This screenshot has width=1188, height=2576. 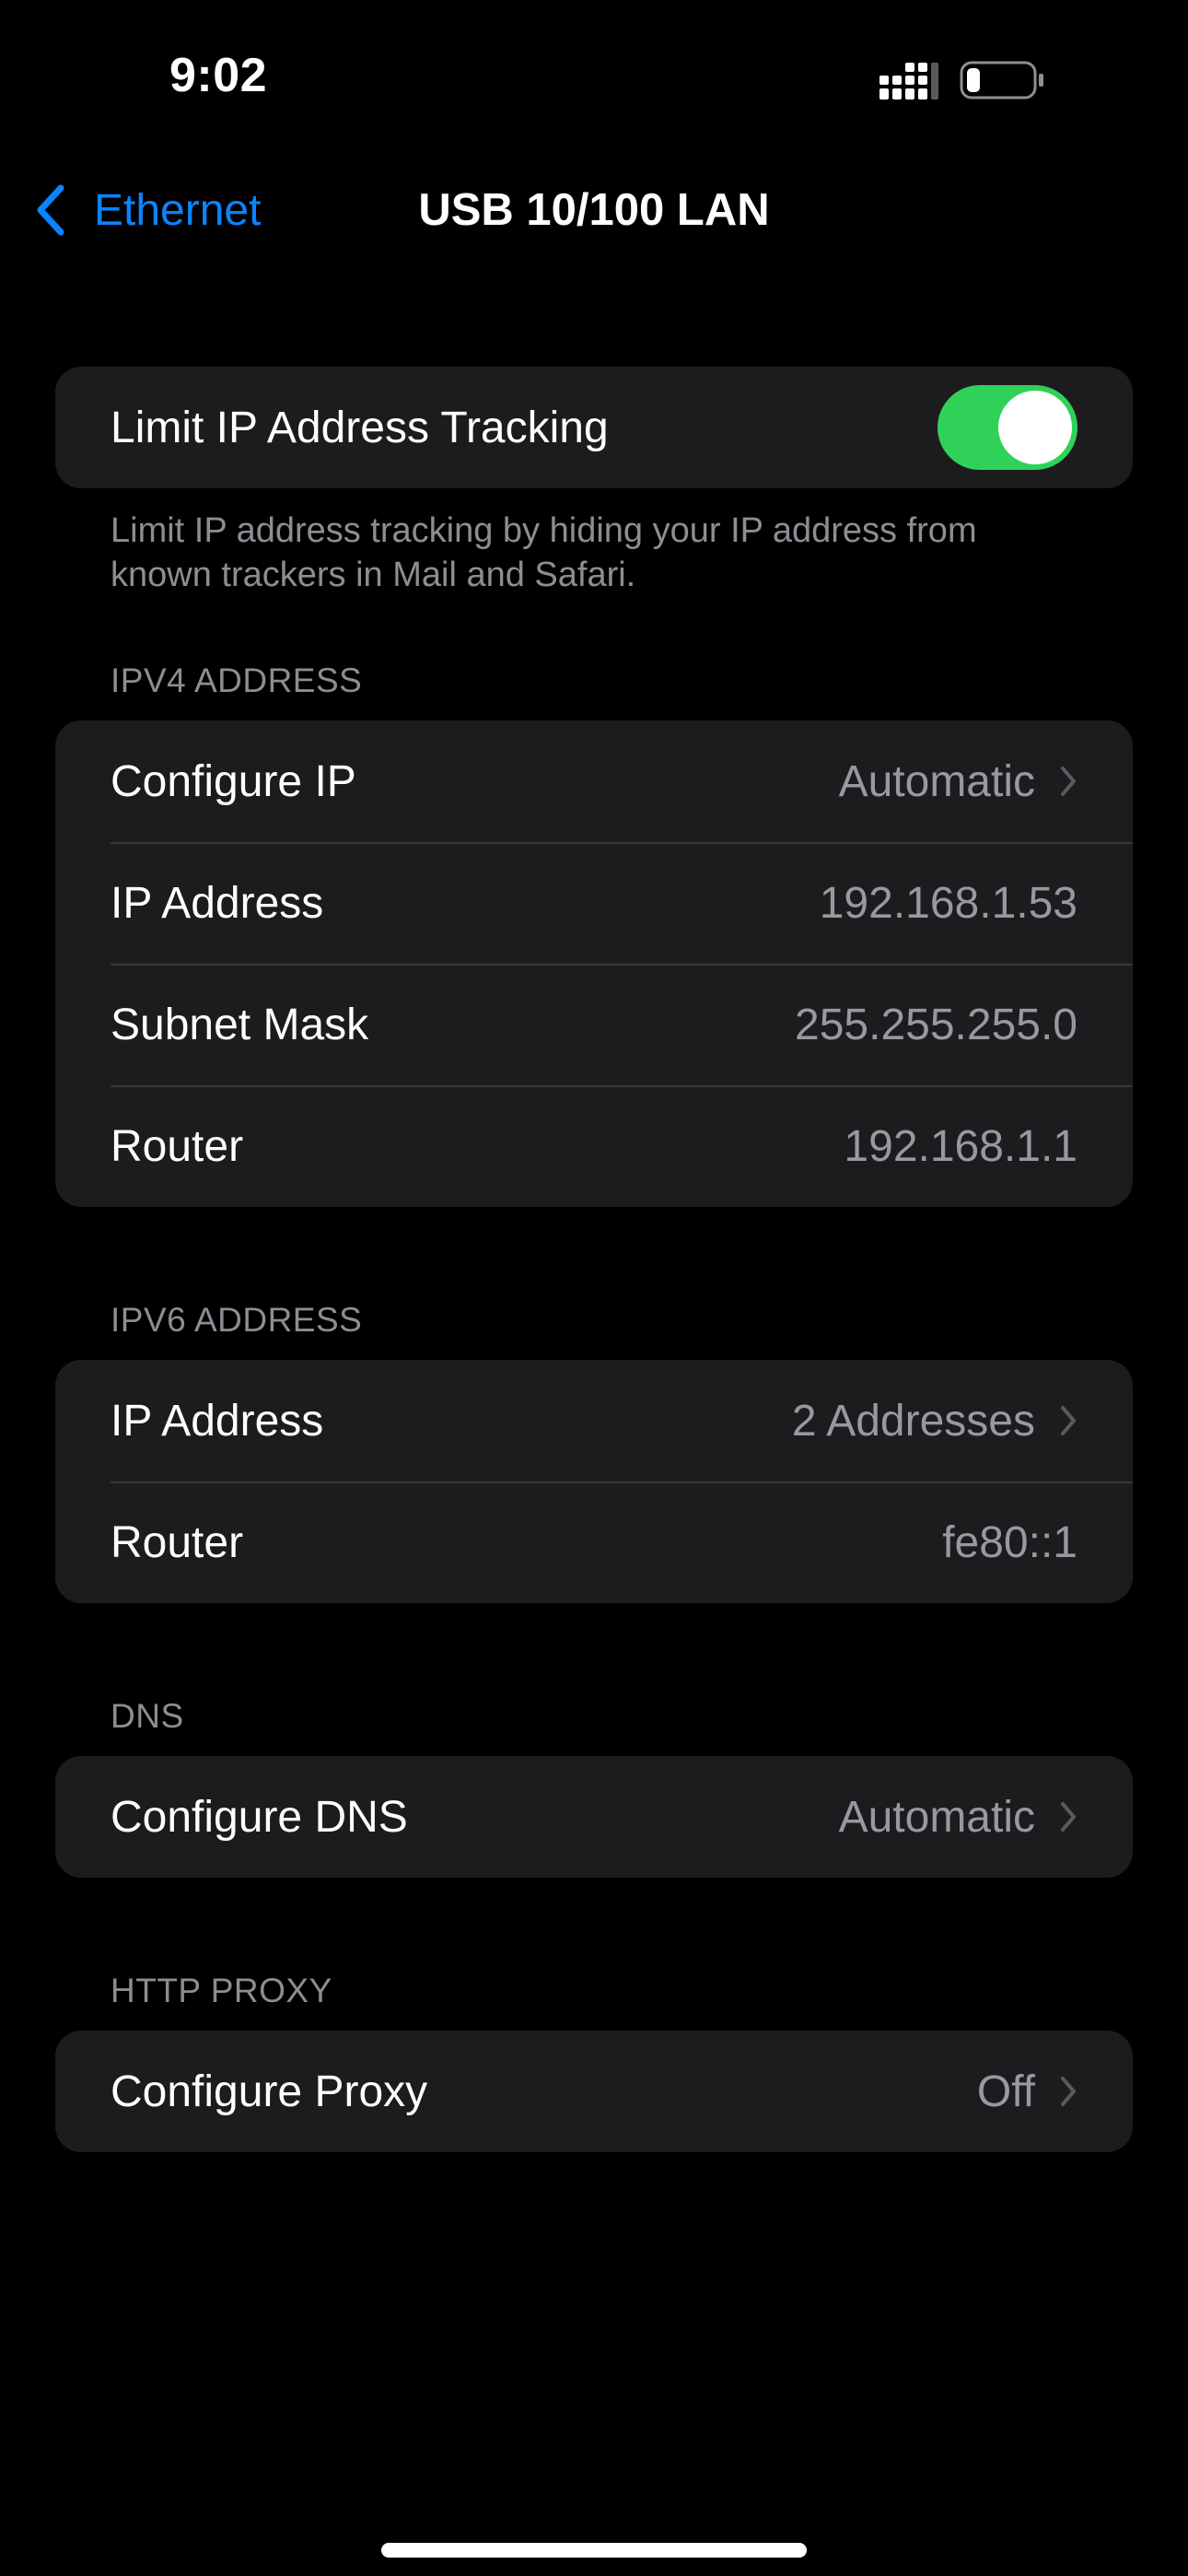 I want to click on page-title: USB 10/100 LAN, so click(x=594, y=210).